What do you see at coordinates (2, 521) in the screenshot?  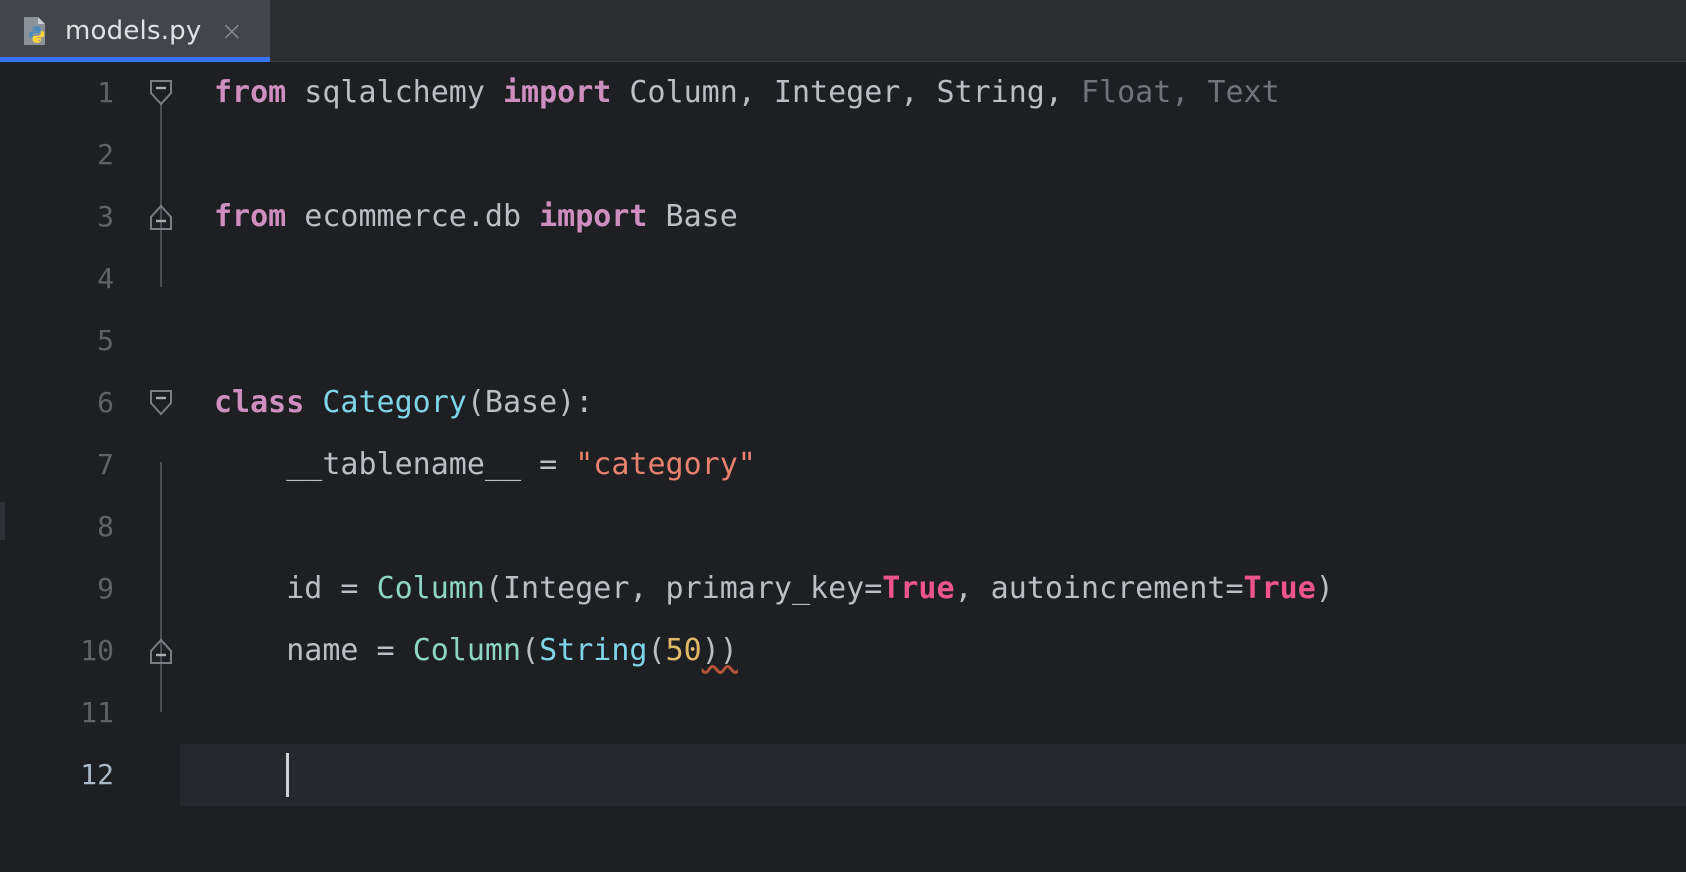 I see `change-marker` at bounding box center [2, 521].